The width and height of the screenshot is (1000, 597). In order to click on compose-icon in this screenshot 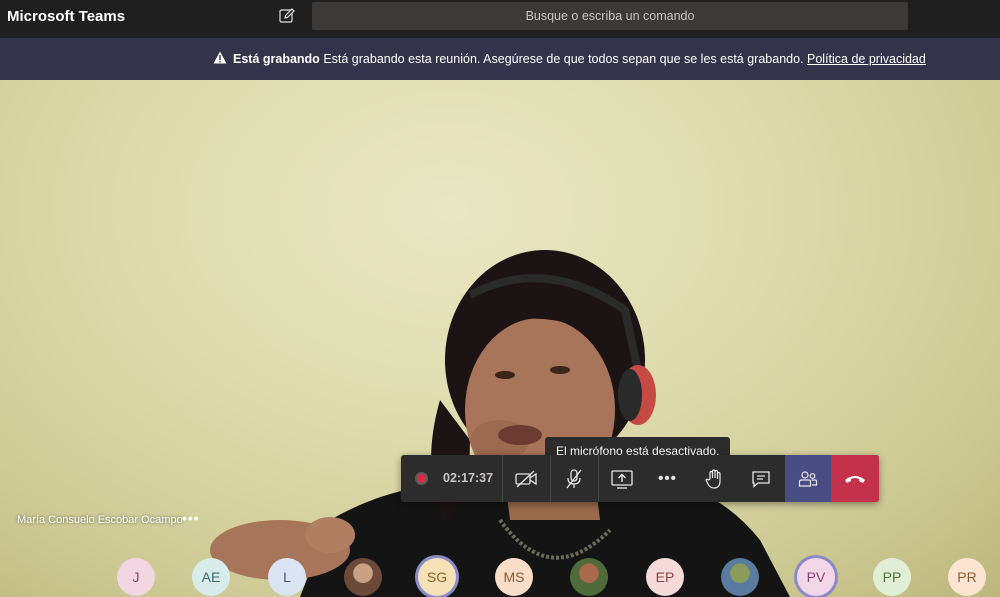, I will do `click(287, 16)`.